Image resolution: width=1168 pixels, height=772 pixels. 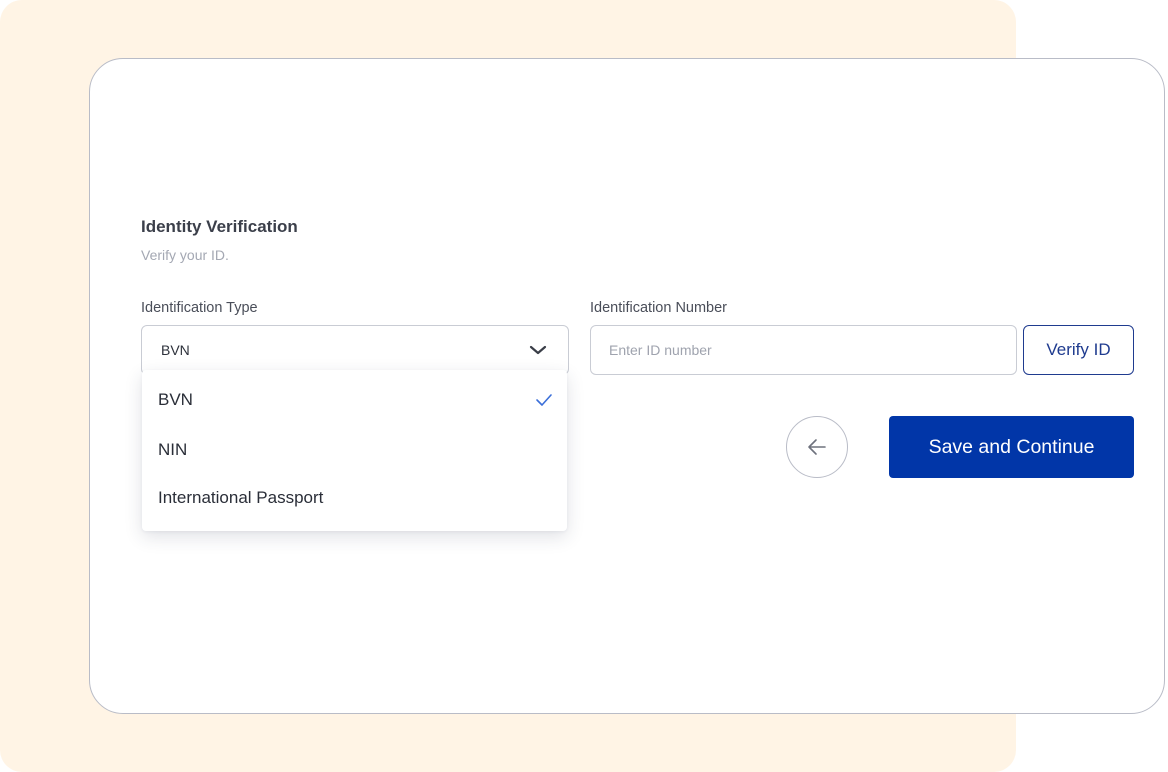 I want to click on verify-id-button: Verify ID, so click(x=1078, y=350).